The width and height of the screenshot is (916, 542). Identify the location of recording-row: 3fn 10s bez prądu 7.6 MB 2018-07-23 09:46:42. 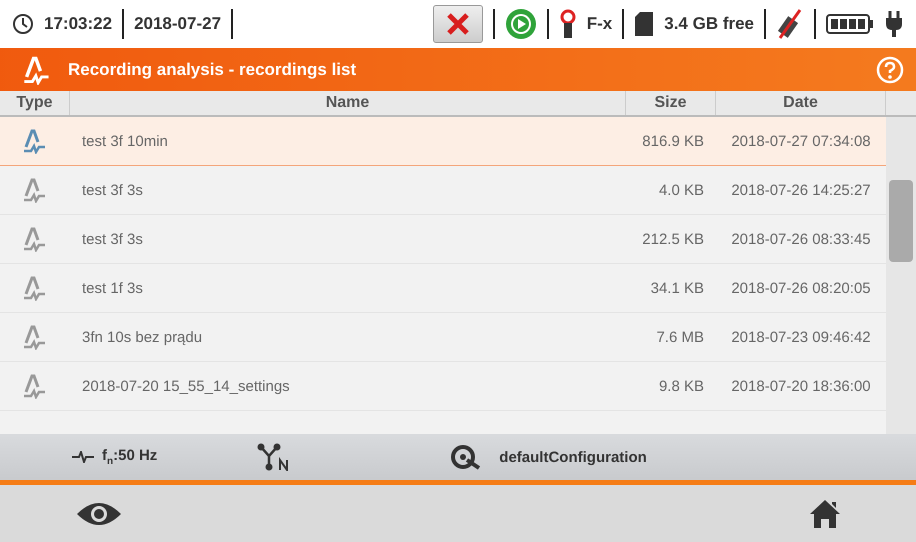
(443, 337).